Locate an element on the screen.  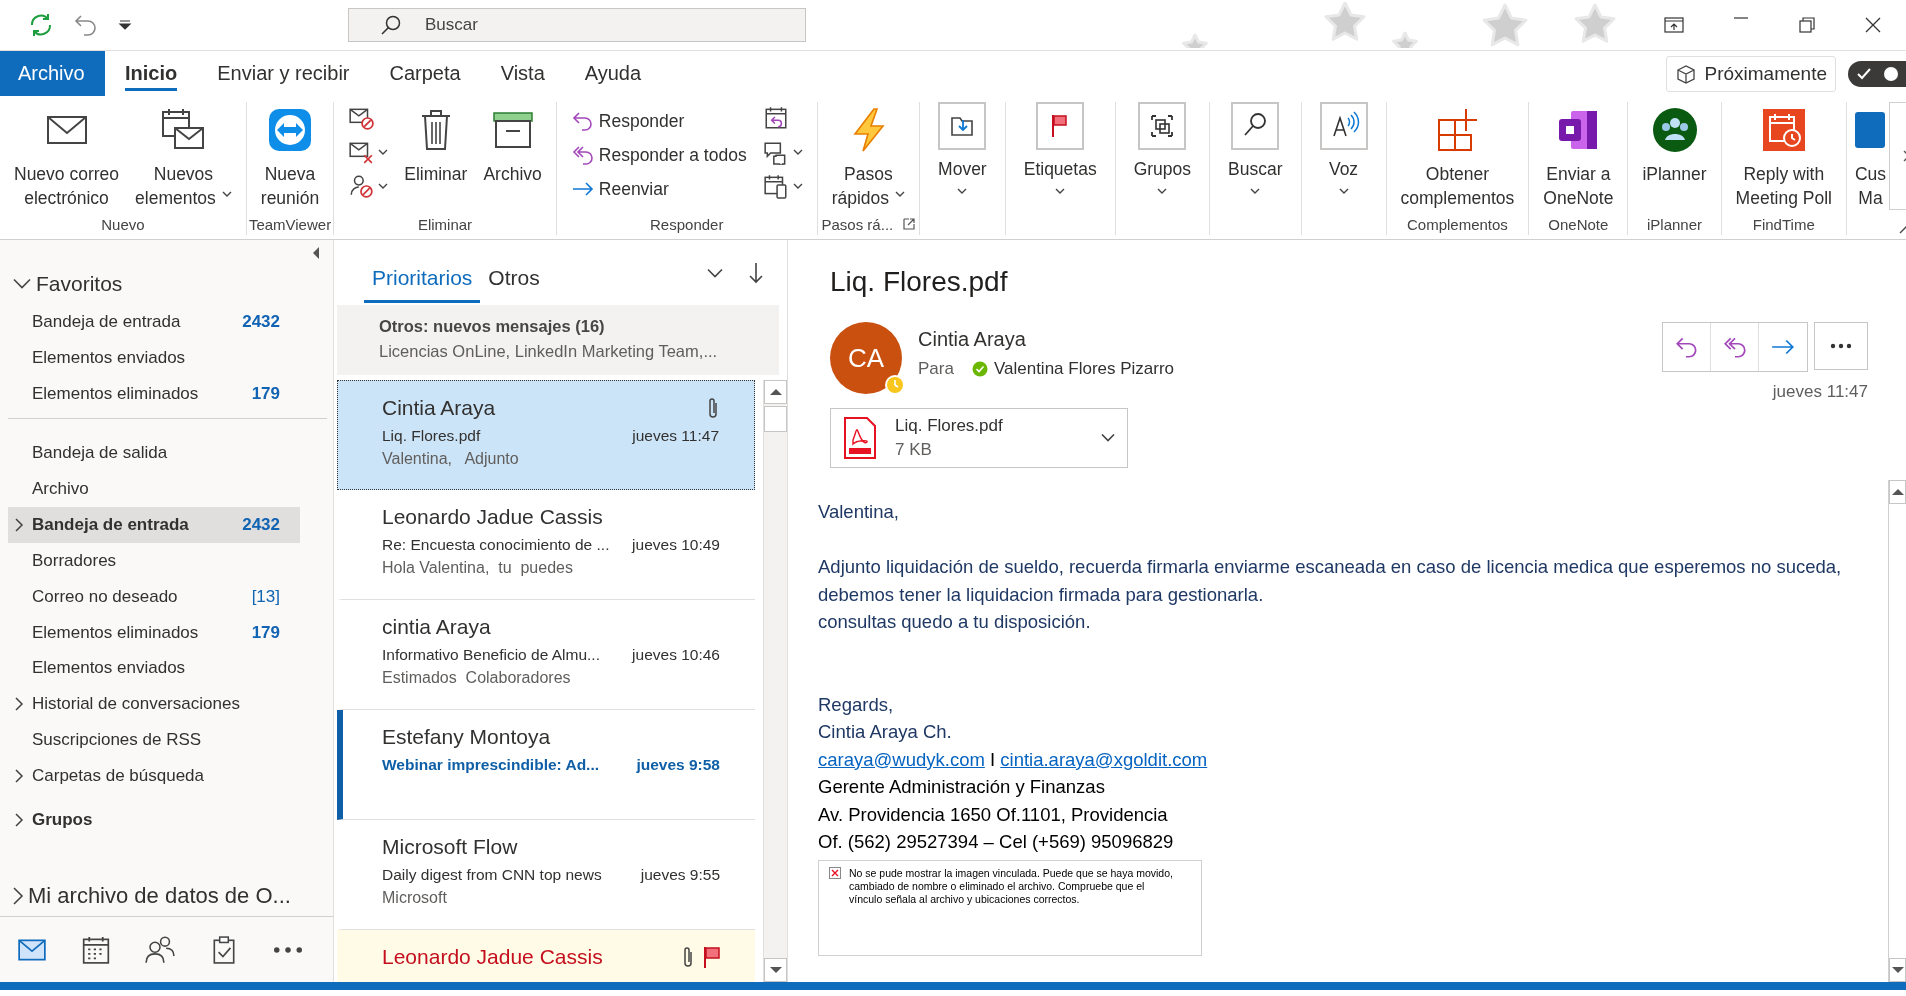
calendar-phone-icon is located at coordinates (775, 186).